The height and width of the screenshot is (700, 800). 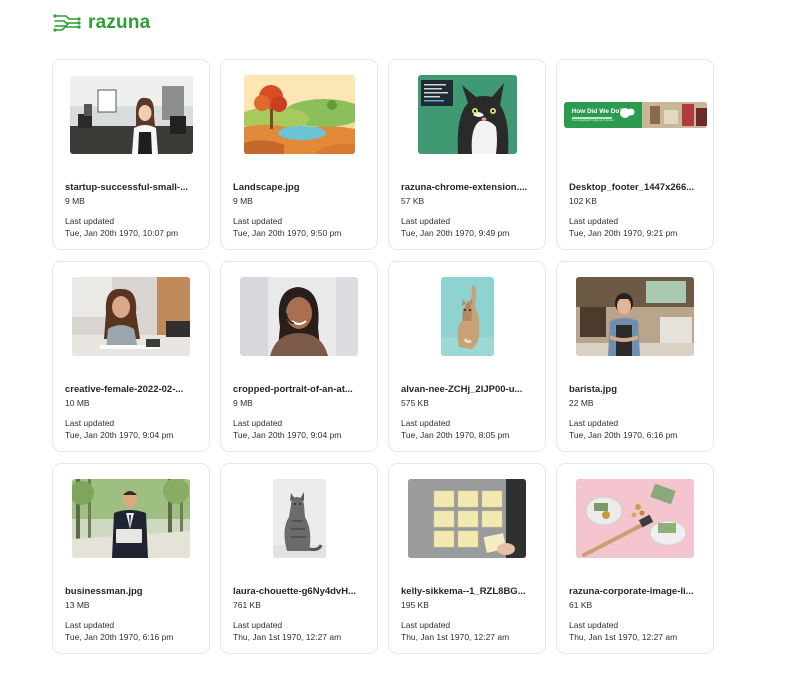 What do you see at coordinates (77, 403) in the screenshot?
I see `file-size: 10 MB` at bounding box center [77, 403].